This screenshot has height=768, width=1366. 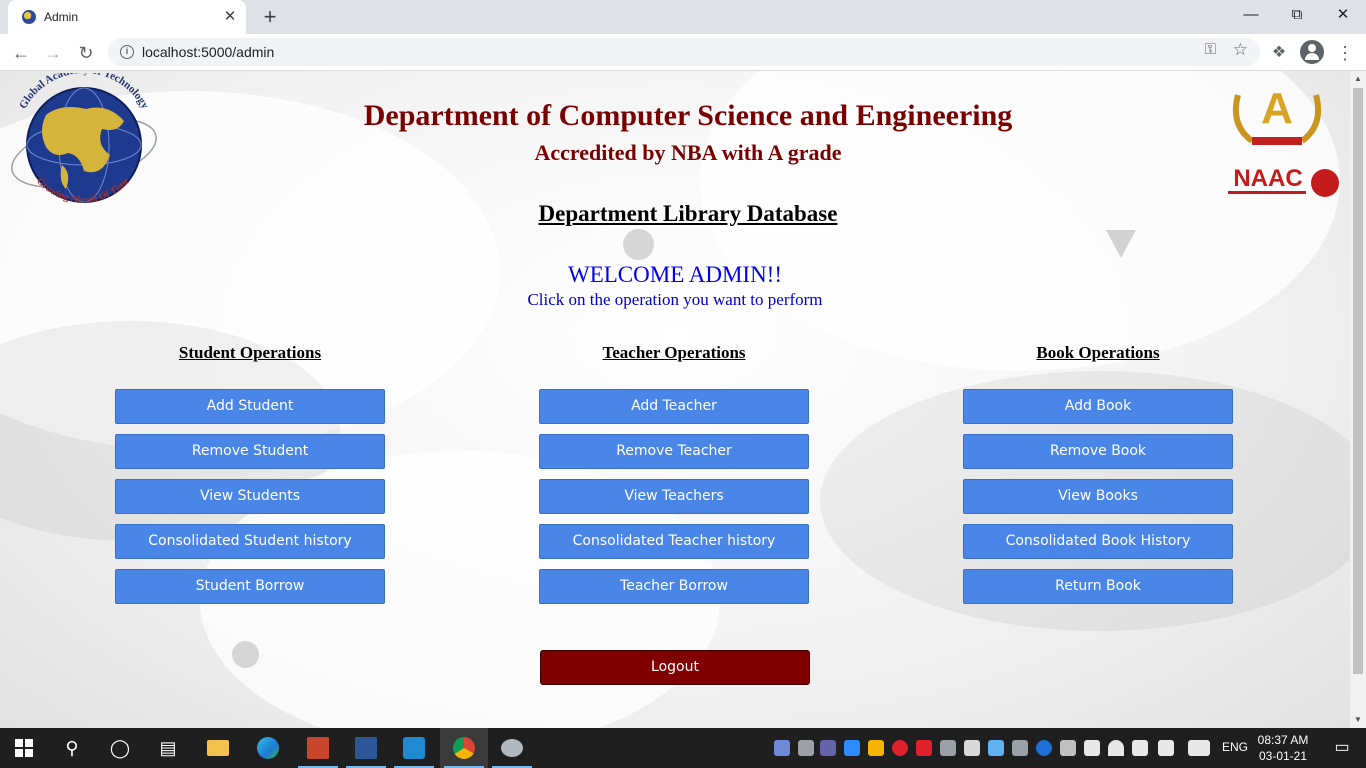 I want to click on library-title: Department Library Database, so click(x=688, y=213).